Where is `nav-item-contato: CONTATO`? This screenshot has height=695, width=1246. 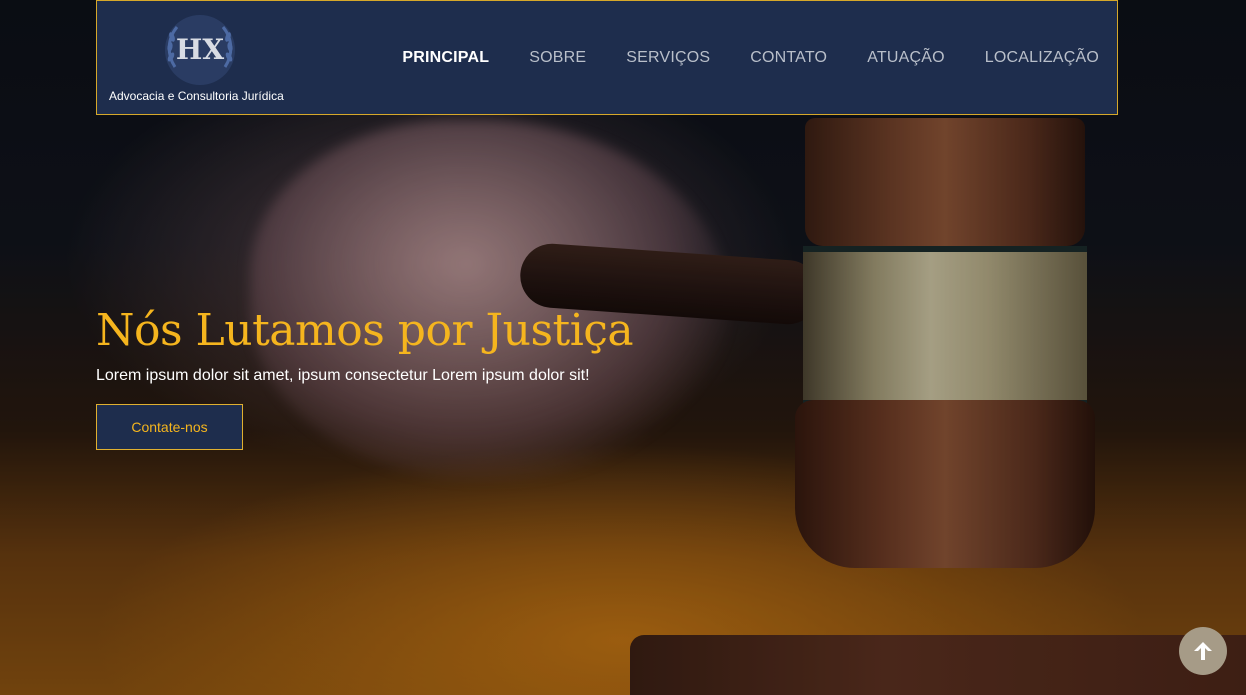 nav-item-contato: CONTATO is located at coordinates (788, 58).